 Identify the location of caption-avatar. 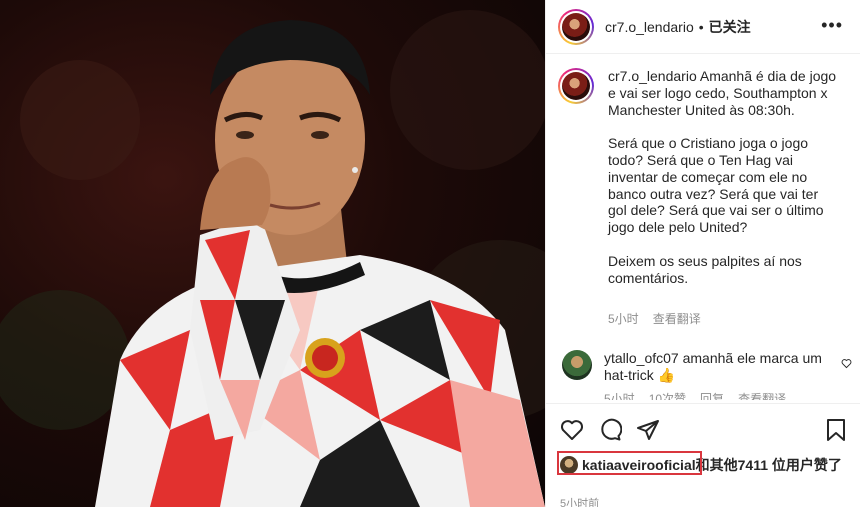
(576, 86).